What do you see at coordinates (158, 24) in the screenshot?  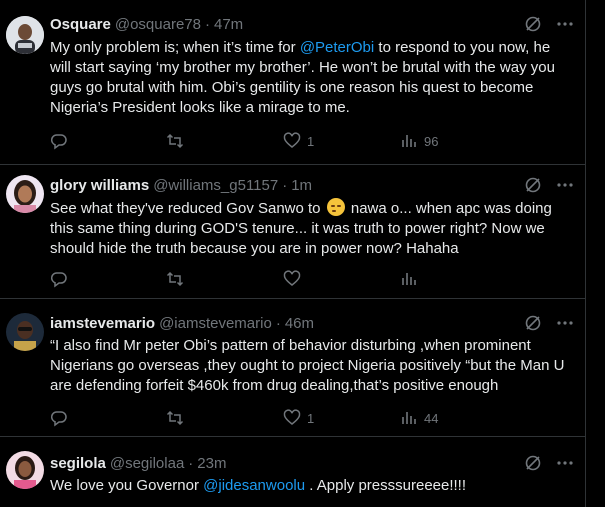 I see `author-handle: @osquare78` at bounding box center [158, 24].